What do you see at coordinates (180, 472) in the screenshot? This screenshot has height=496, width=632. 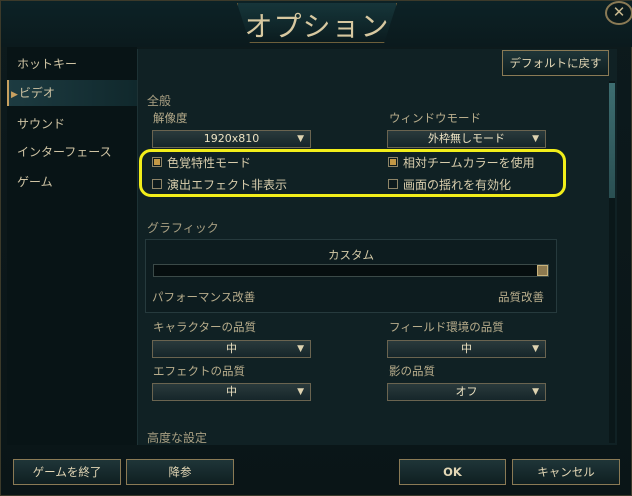 I see `surrender-button: 降参` at bounding box center [180, 472].